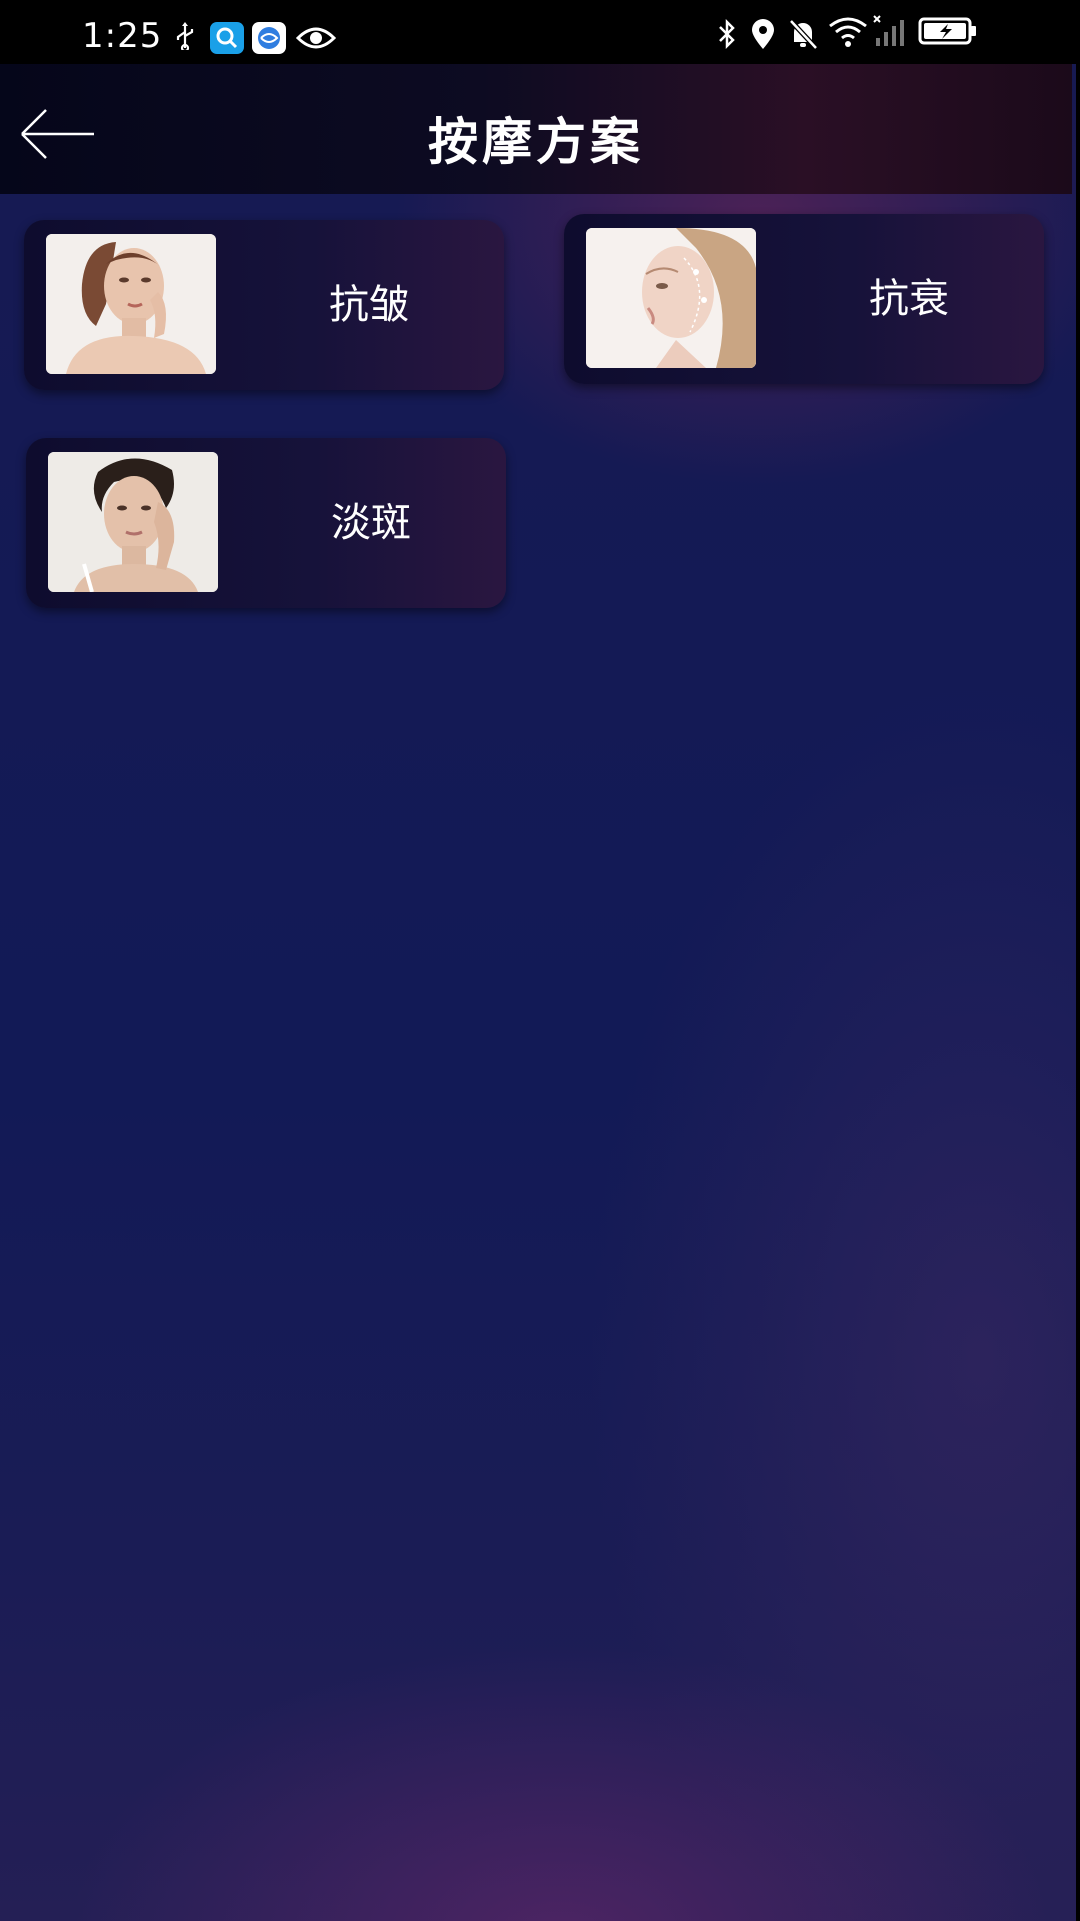 This screenshot has width=1080, height=1921. What do you see at coordinates (122, 36) in the screenshot?
I see `status-time: 1:25` at bounding box center [122, 36].